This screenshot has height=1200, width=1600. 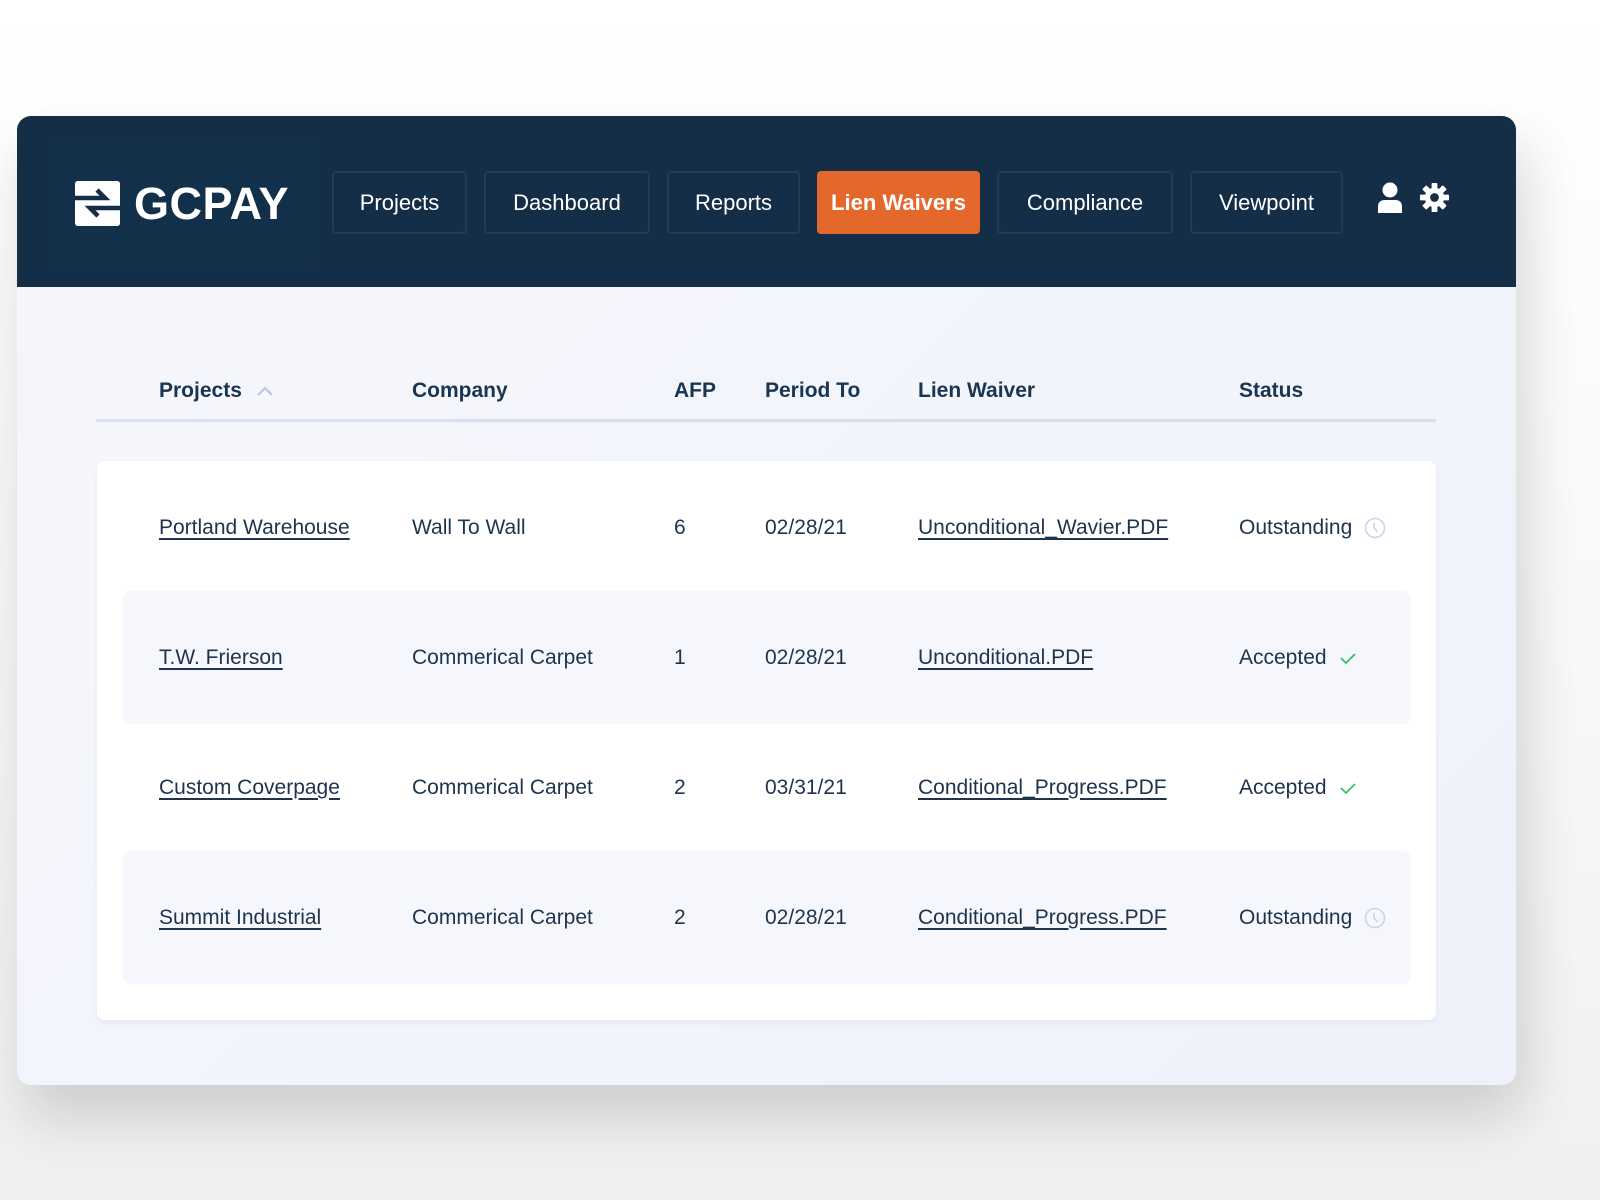 What do you see at coordinates (460, 391) in the screenshot?
I see `column-header-company: Company` at bounding box center [460, 391].